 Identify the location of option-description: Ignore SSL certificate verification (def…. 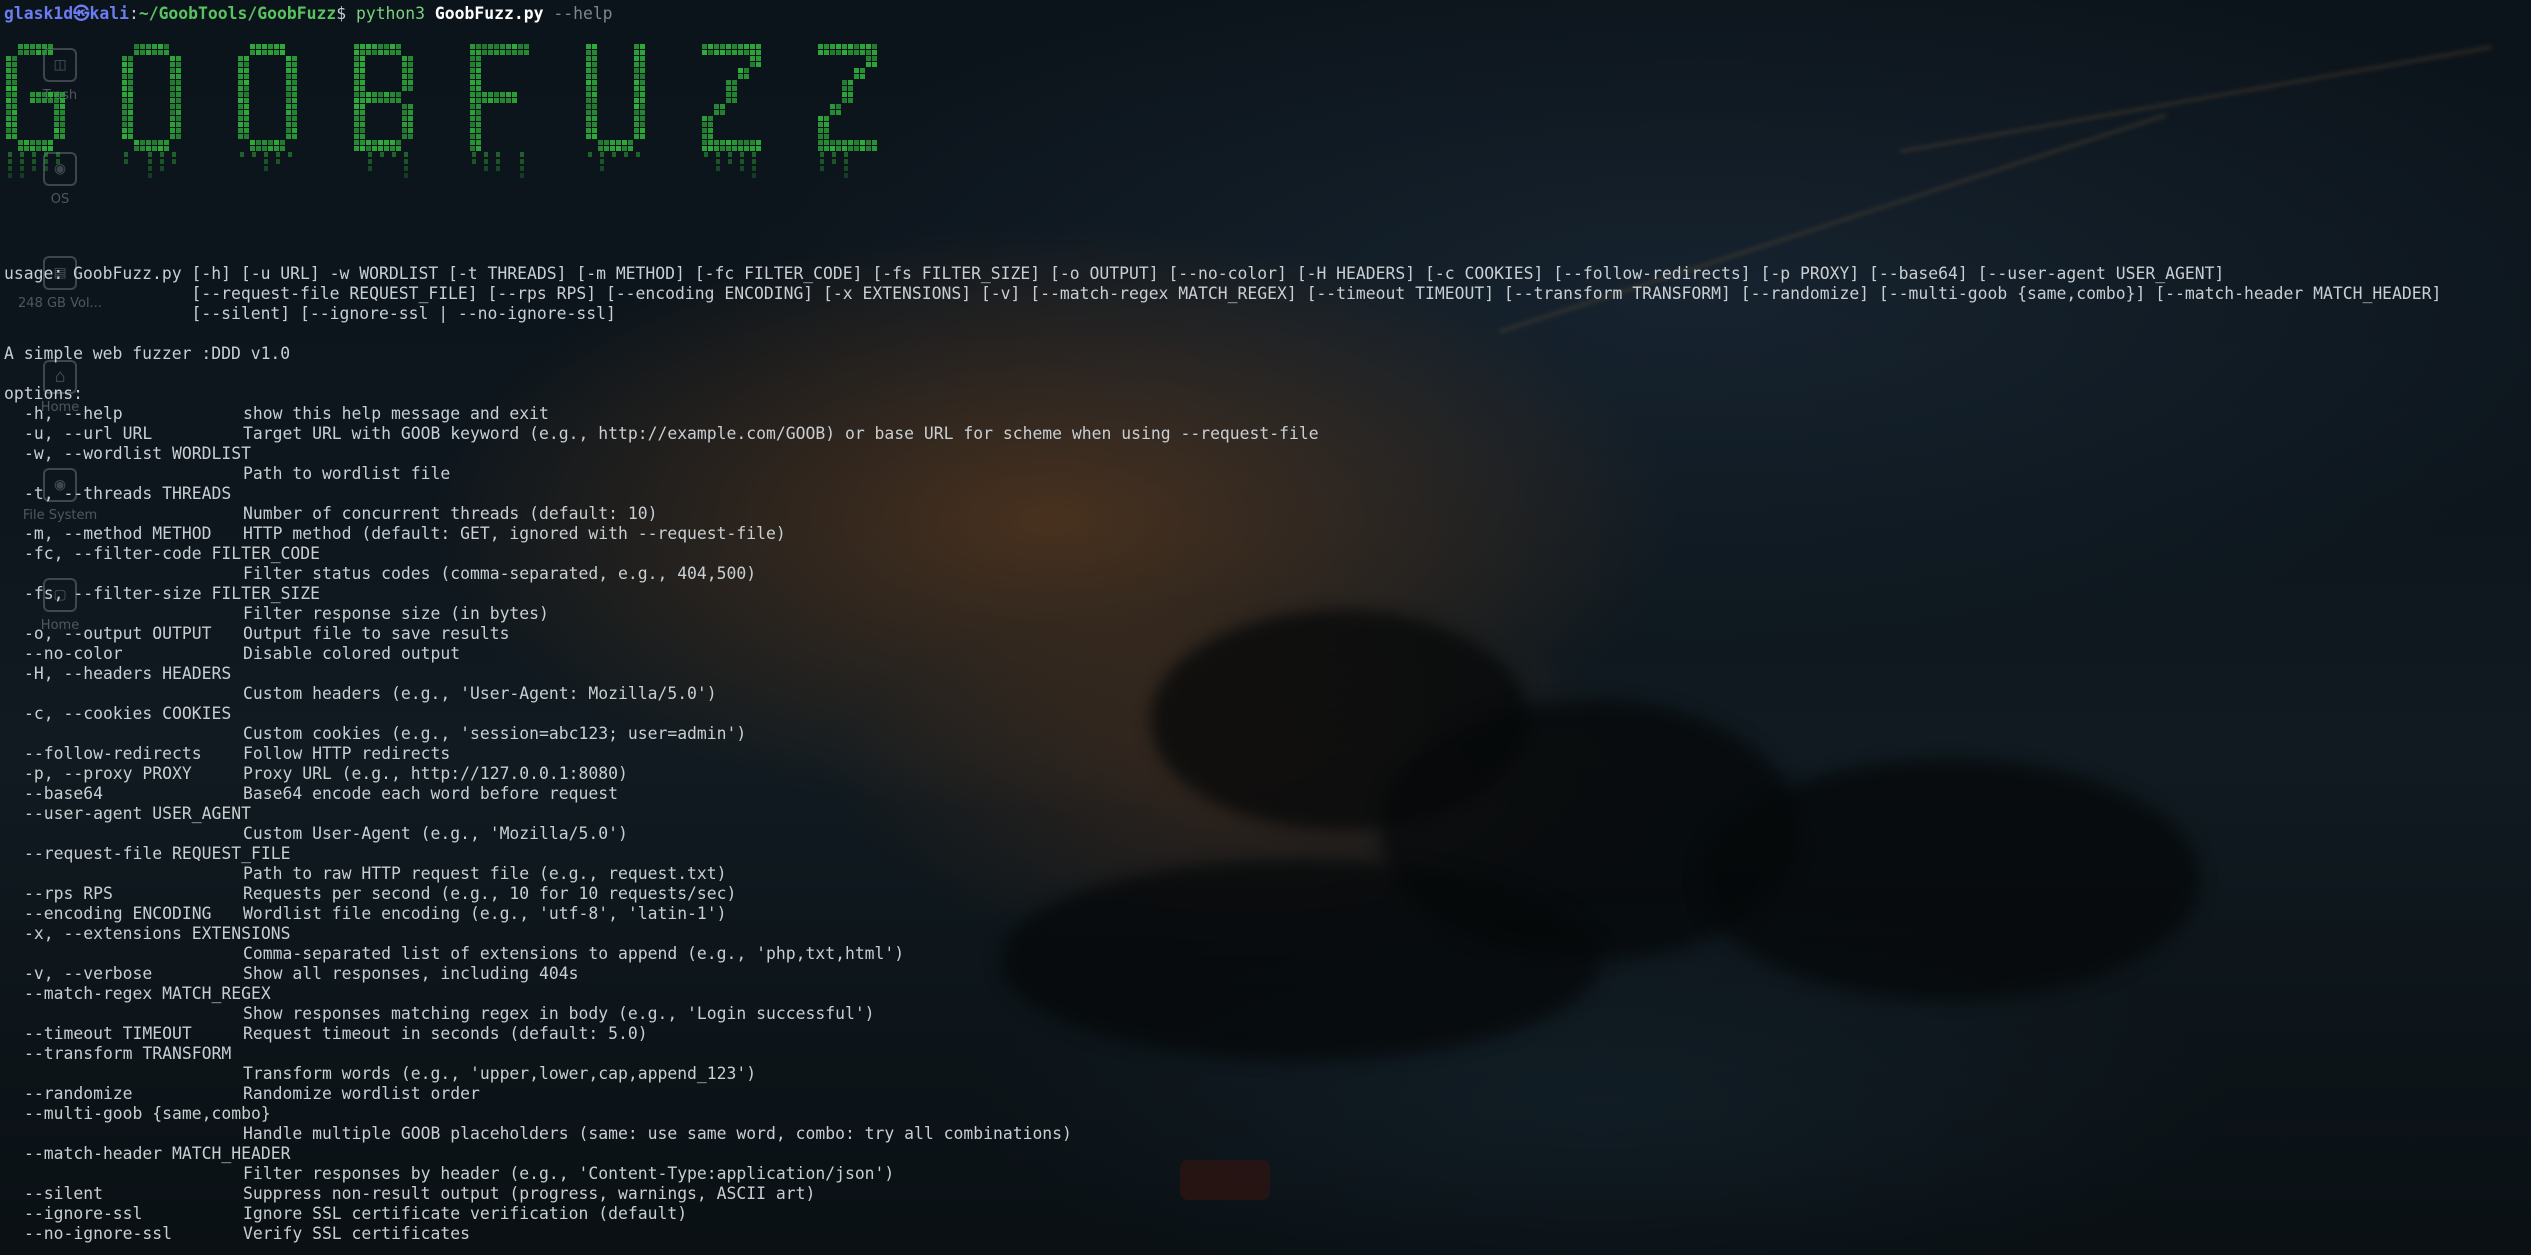
(465, 1213).